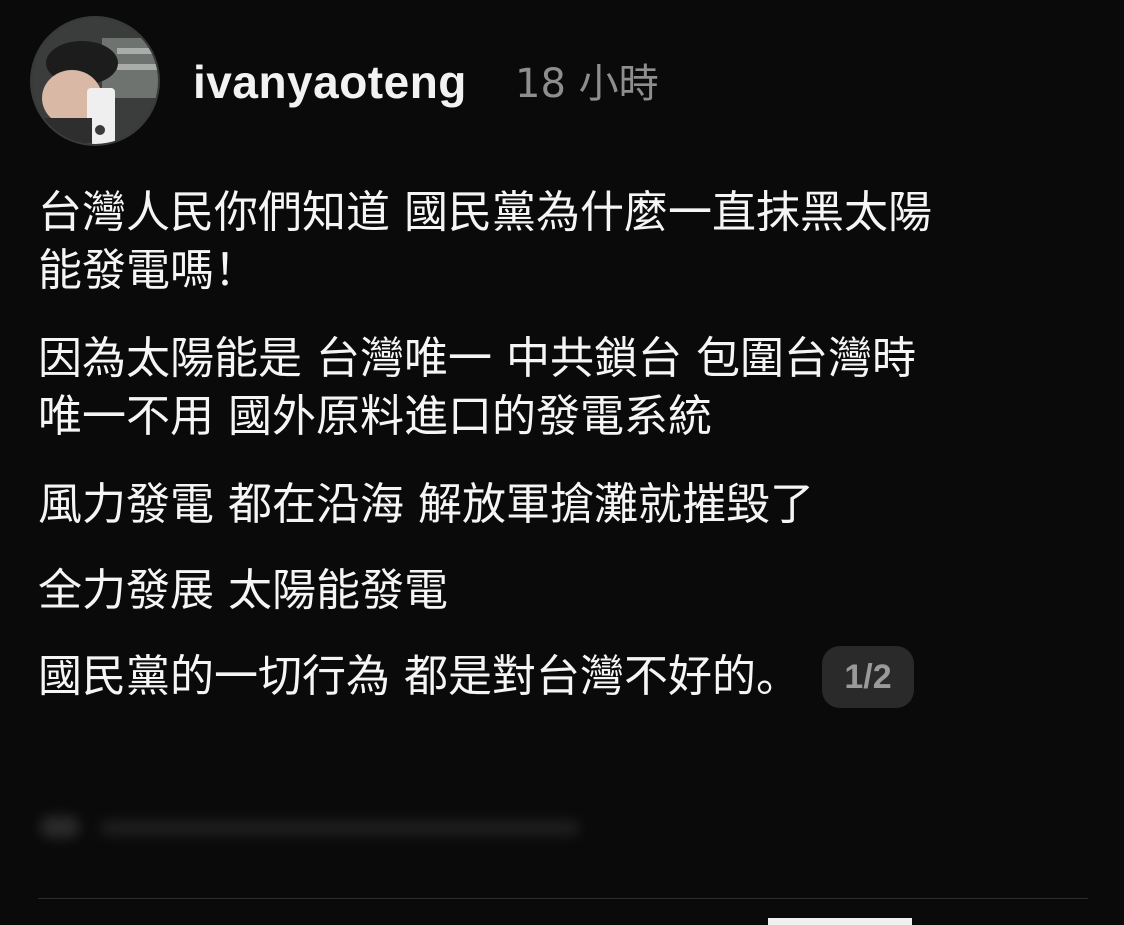 Image resolution: width=1124 pixels, height=925 pixels. Describe the element at coordinates (568, 591) in the screenshot. I see `paragraph-4: 全力發展 太陽能發電` at that location.